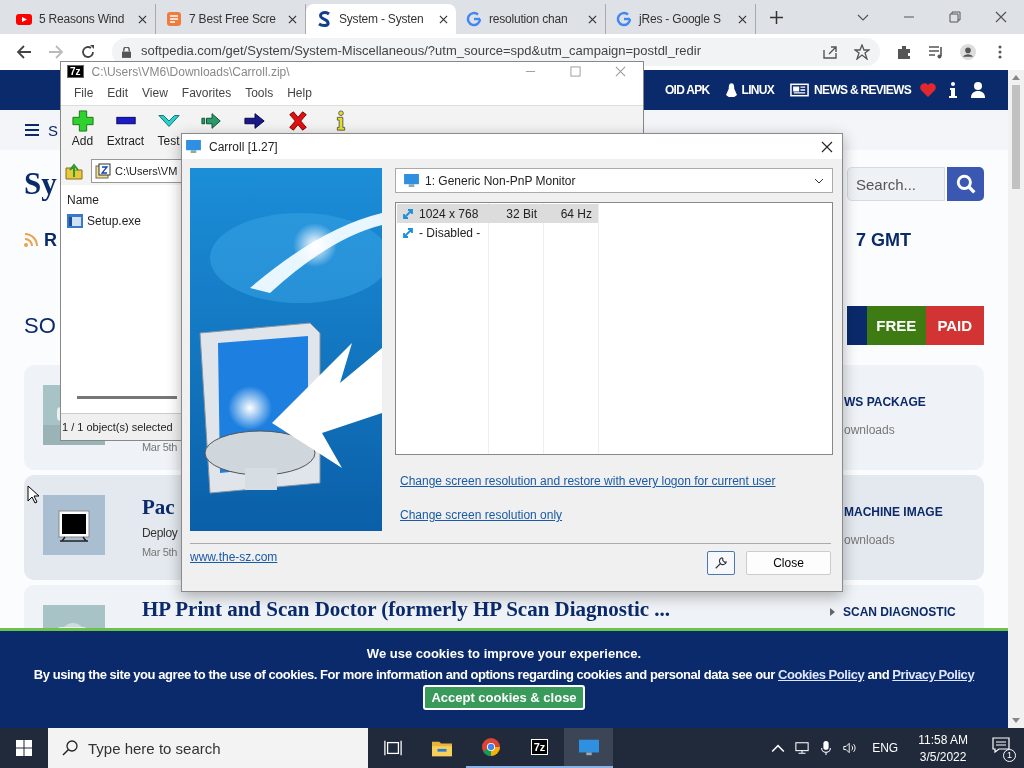 The height and width of the screenshot is (768, 1024). Describe the element at coordinates (160, 447) in the screenshot. I see `app-date: Mar 5th` at that location.